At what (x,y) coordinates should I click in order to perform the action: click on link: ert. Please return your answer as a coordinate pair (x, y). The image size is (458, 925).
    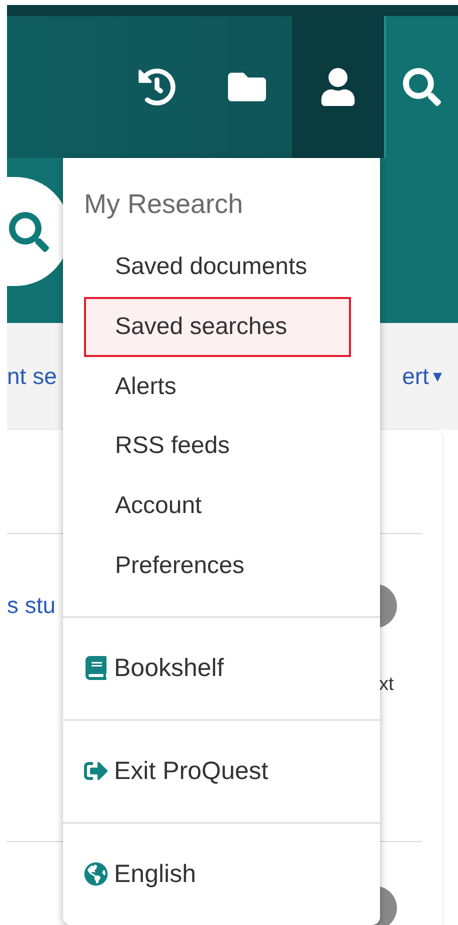
    Looking at the image, I should click on (415, 376).